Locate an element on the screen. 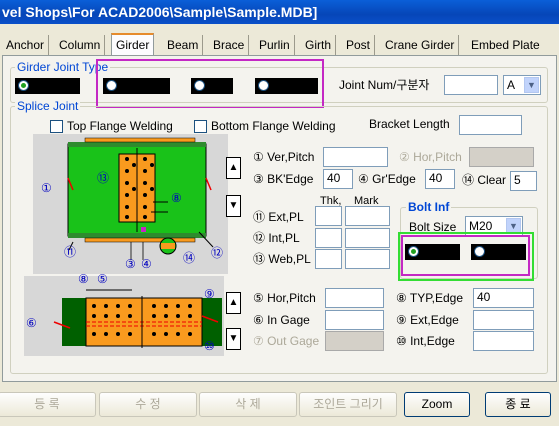 This screenshot has width=559, height=426. diagram-label-14: ⑭ is located at coordinates (189, 258).